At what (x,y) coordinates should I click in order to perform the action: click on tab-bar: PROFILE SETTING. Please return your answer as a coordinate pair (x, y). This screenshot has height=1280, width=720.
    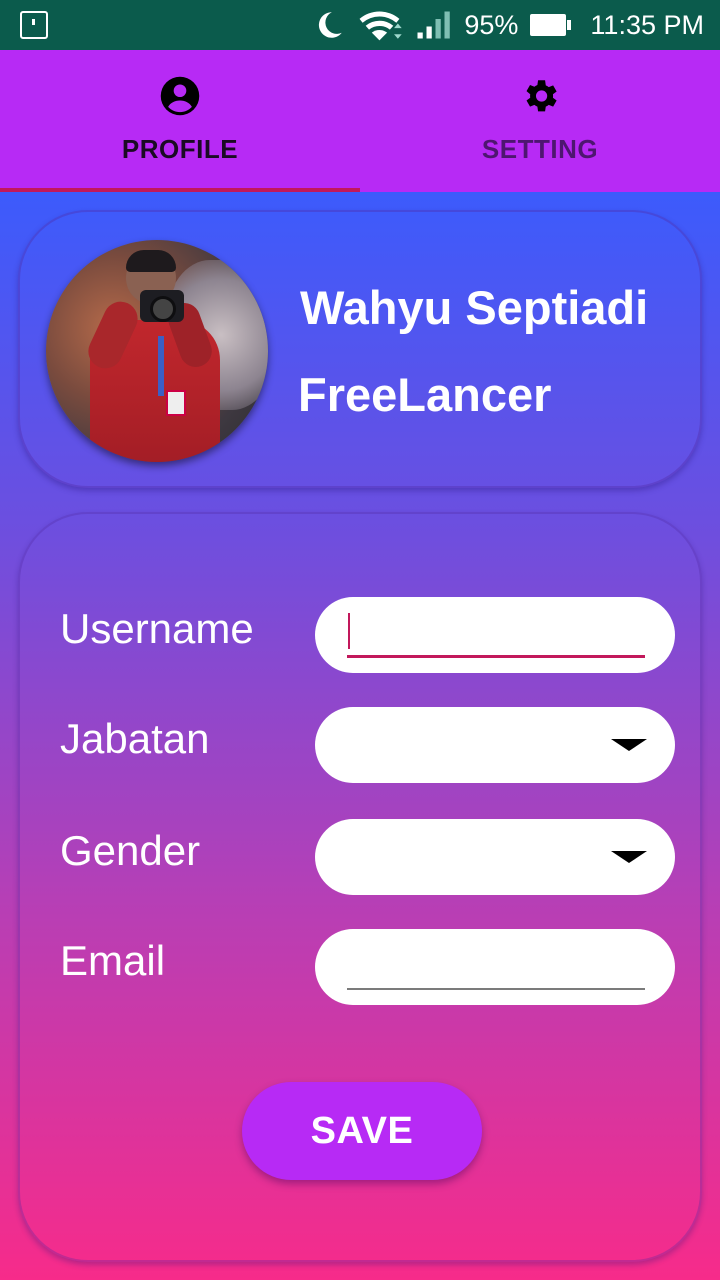
    Looking at the image, I should click on (360, 121).